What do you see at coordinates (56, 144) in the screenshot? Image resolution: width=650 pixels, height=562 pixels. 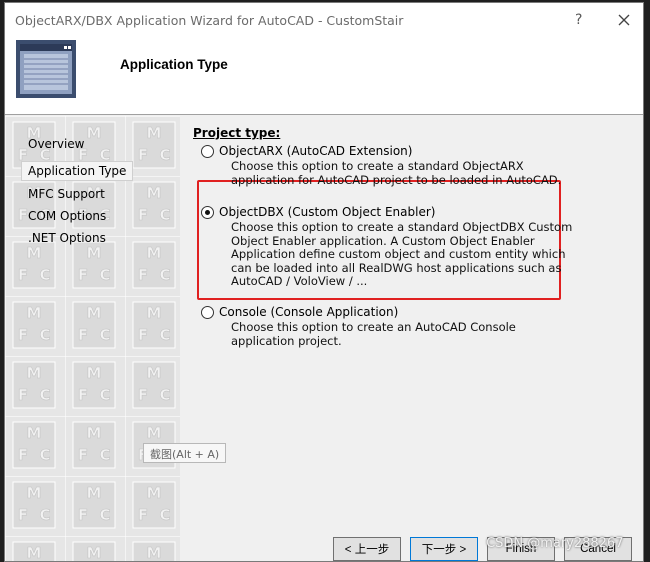 I see `sidebar-item-overview: Overview` at bounding box center [56, 144].